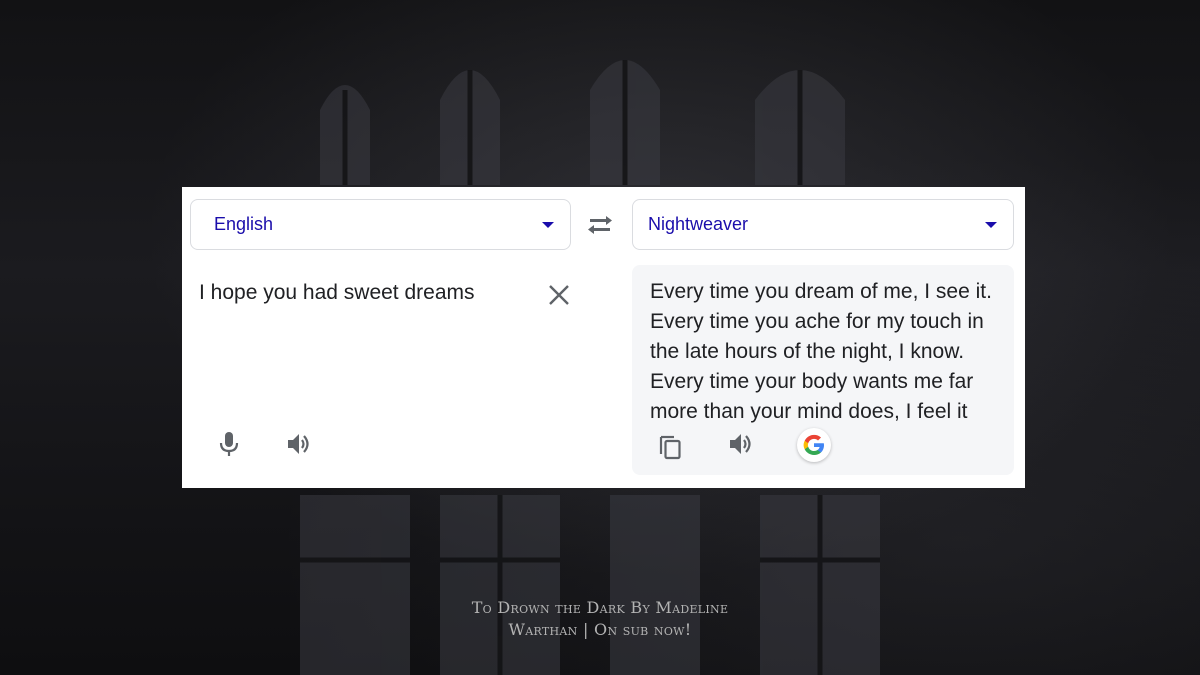 Image resolution: width=1200 pixels, height=675 pixels. Describe the element at coordinates (559, 295) in the screenshot. I see `close-icon` at that location.